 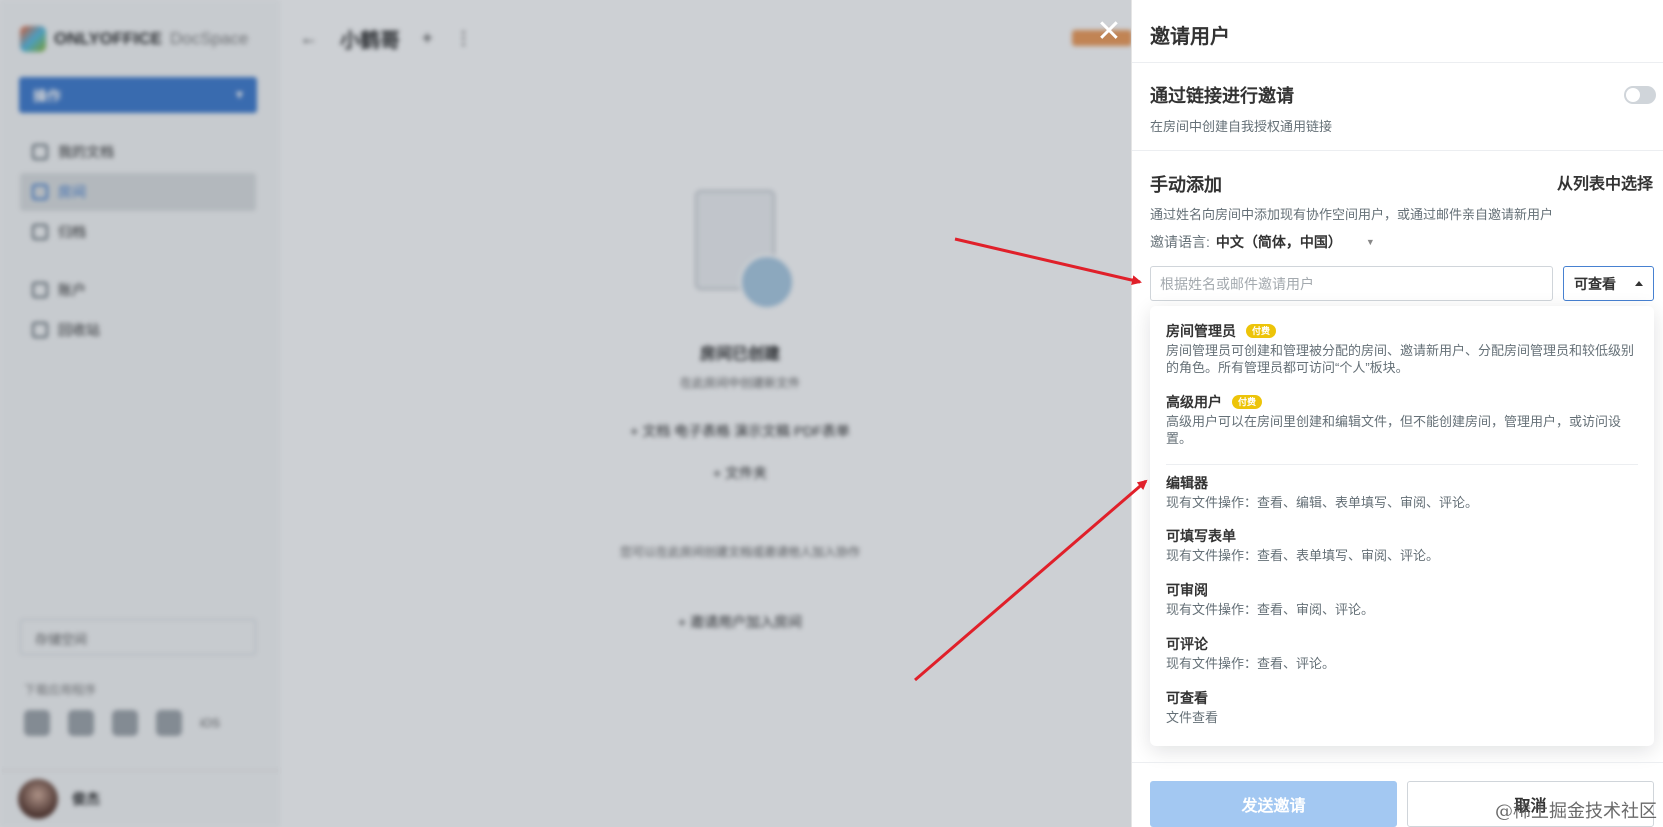 I want to click on language-label: 邀请语言:, so click(x=1180, y=242).